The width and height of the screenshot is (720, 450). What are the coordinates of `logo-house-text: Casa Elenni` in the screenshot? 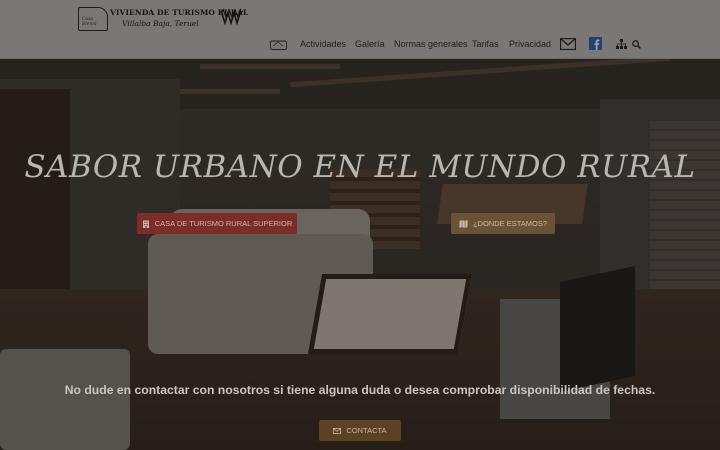 It's located at (89, 22).